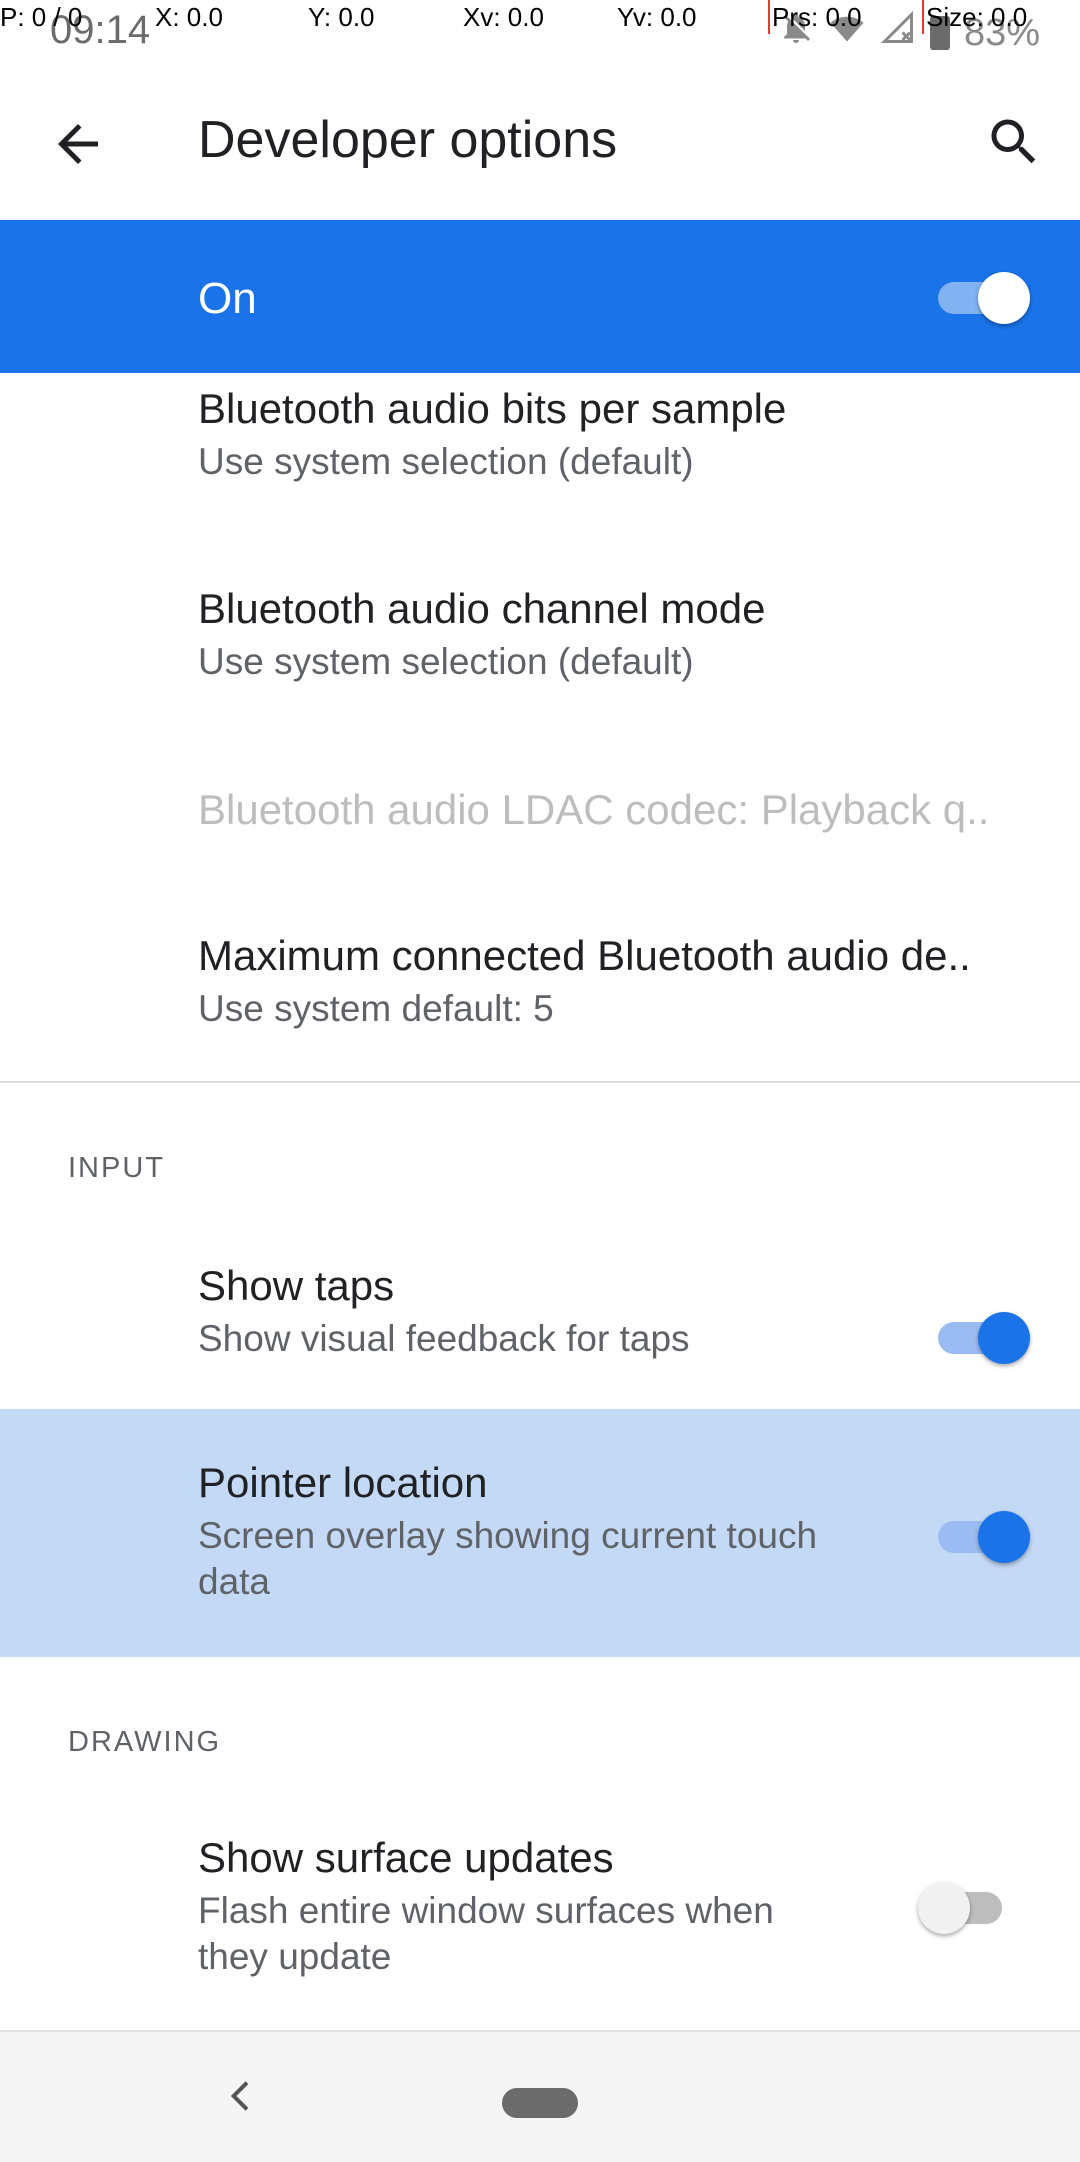 Image resolution: width=1080 pixels, height=2162 pixels. I want to click on row-summary: Use system default: 5, so click(376, 1008).